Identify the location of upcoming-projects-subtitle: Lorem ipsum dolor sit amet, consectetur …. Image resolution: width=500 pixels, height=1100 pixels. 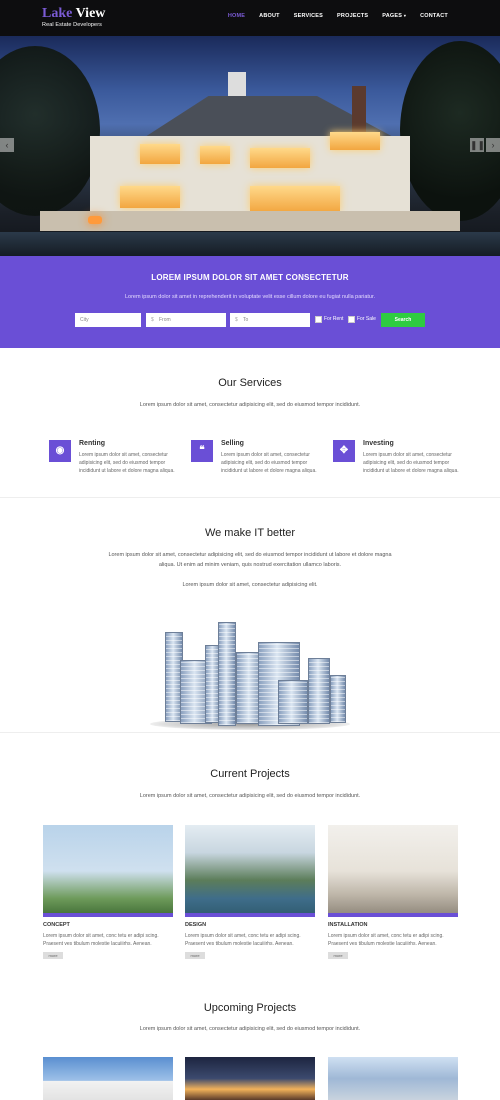
(250, 1029).